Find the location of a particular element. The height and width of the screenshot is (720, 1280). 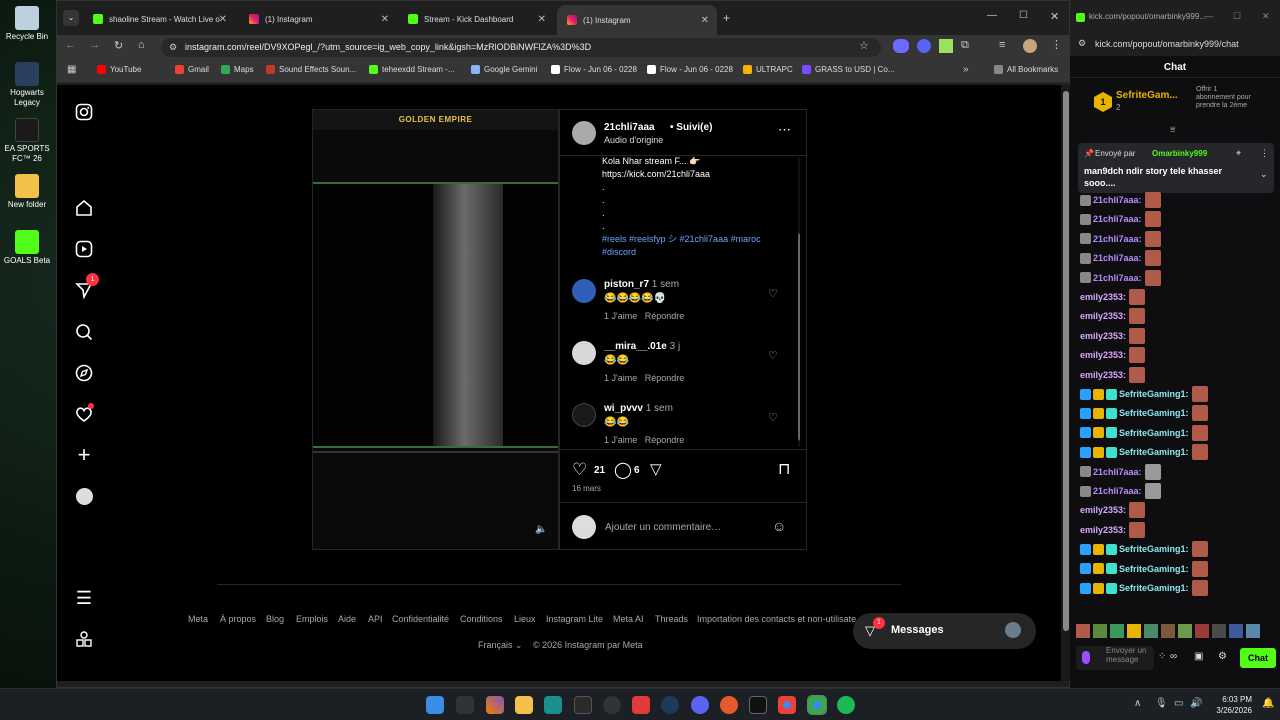

settings-gear-icon: ⚙ is located at coordinates (1222, 656).